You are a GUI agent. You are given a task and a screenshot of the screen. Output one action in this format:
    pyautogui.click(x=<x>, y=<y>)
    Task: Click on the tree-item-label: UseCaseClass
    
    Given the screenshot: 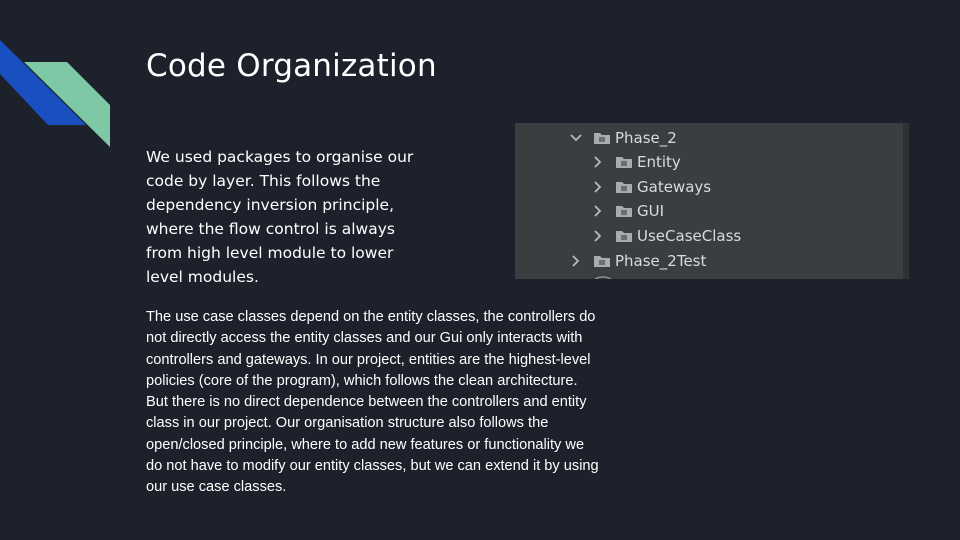 What is the action you would take?
    pyautogui.click(x=689, y=236)
    